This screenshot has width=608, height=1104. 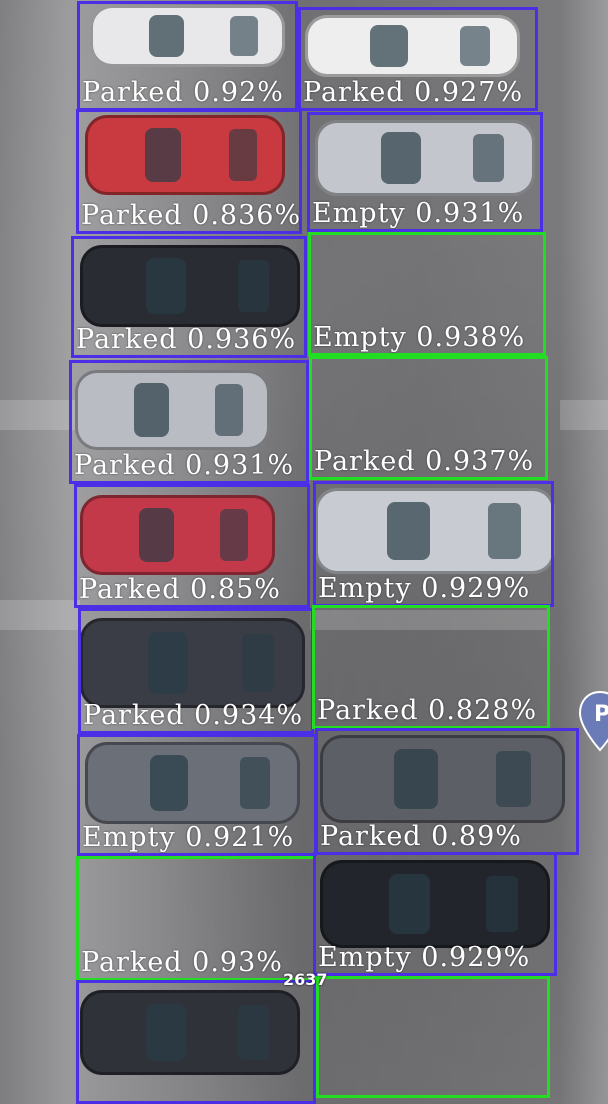 What do you see at coordinates (188, 837) in the screenshot?
I see `detection-label: Empty 0.921%` at bounding box center [188, 837].